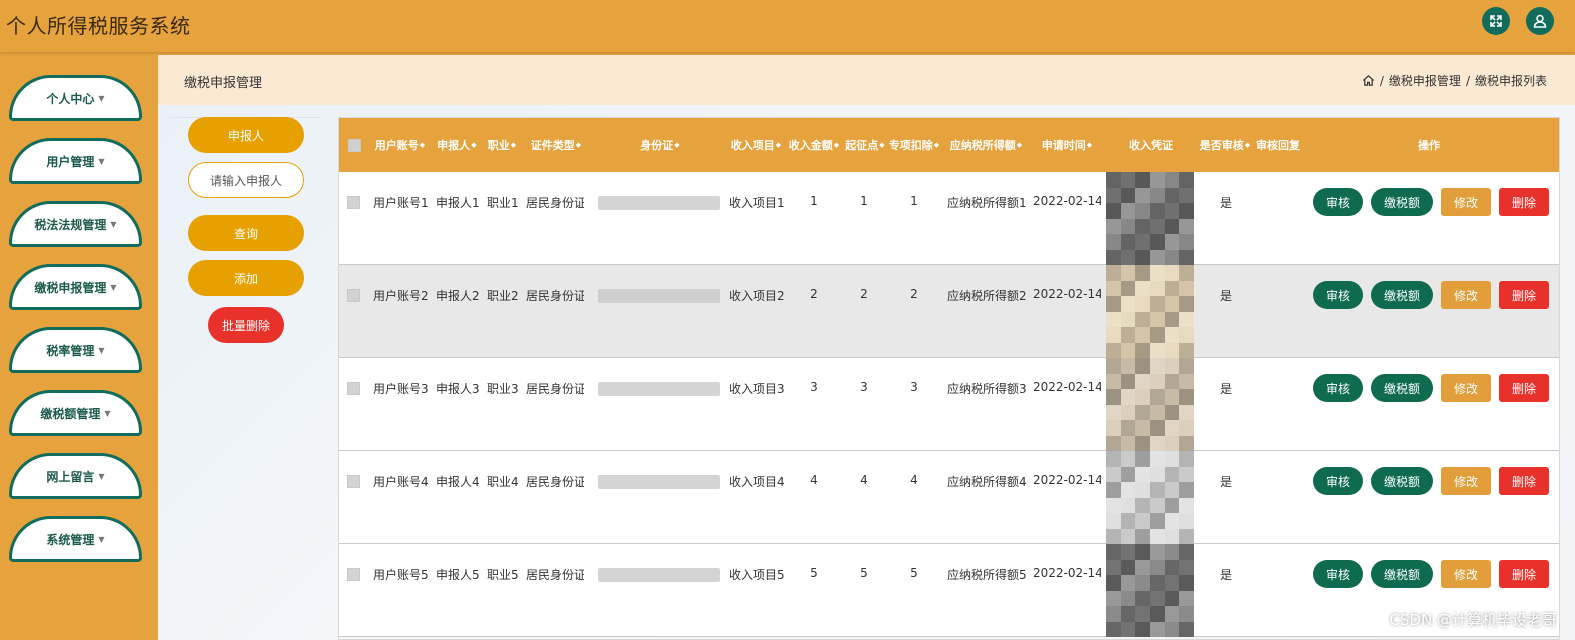 This screenshot has width=1575, height=640. I want to click on breadcrumb-item: 缴税申报管理, so click(1425, 80).